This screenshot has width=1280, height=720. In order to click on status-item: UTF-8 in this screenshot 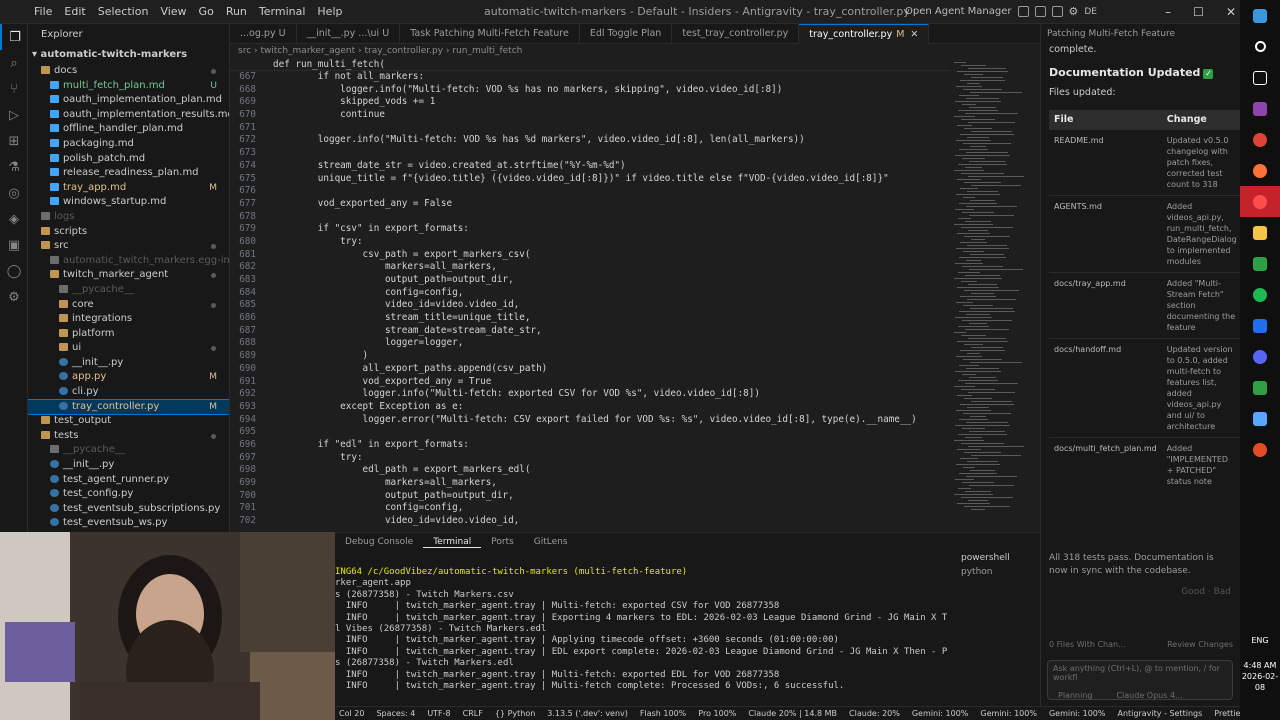, I will do `click(438, 713)`.